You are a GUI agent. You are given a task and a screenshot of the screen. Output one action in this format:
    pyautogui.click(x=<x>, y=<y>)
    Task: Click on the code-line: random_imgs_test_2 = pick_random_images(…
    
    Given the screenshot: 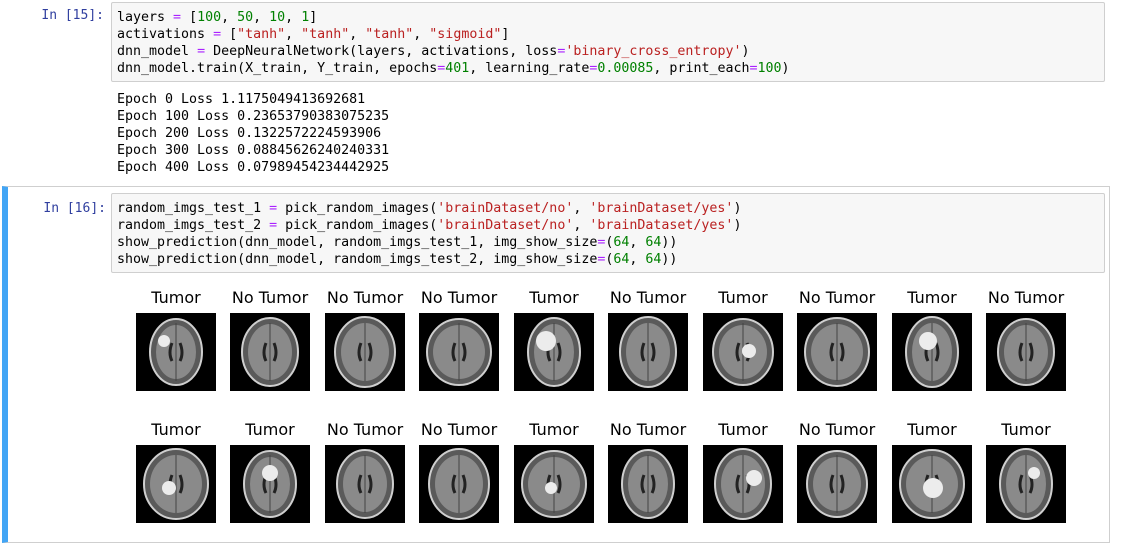 What is the action you would take?
    pyautogui.click(x=610, y=225)
    